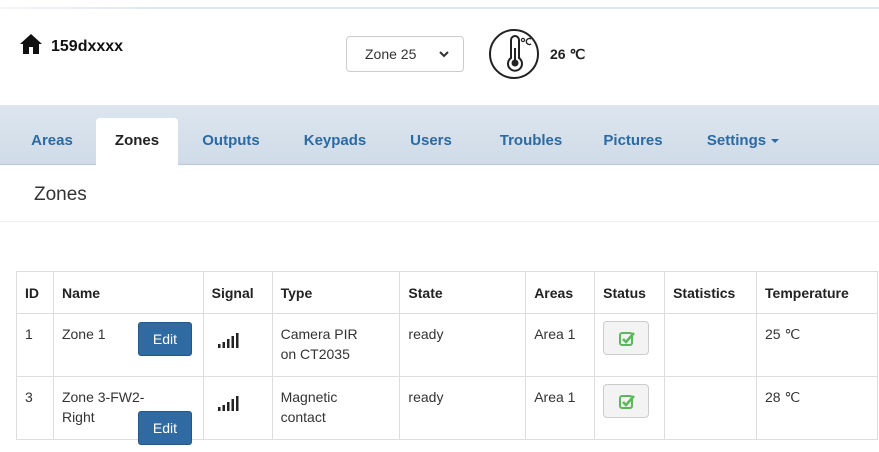  What do you see at coordinates (128, 345) in the screenshot?
I see `cell-name: Zone 1 Edit` at bounding box center [128, 345].